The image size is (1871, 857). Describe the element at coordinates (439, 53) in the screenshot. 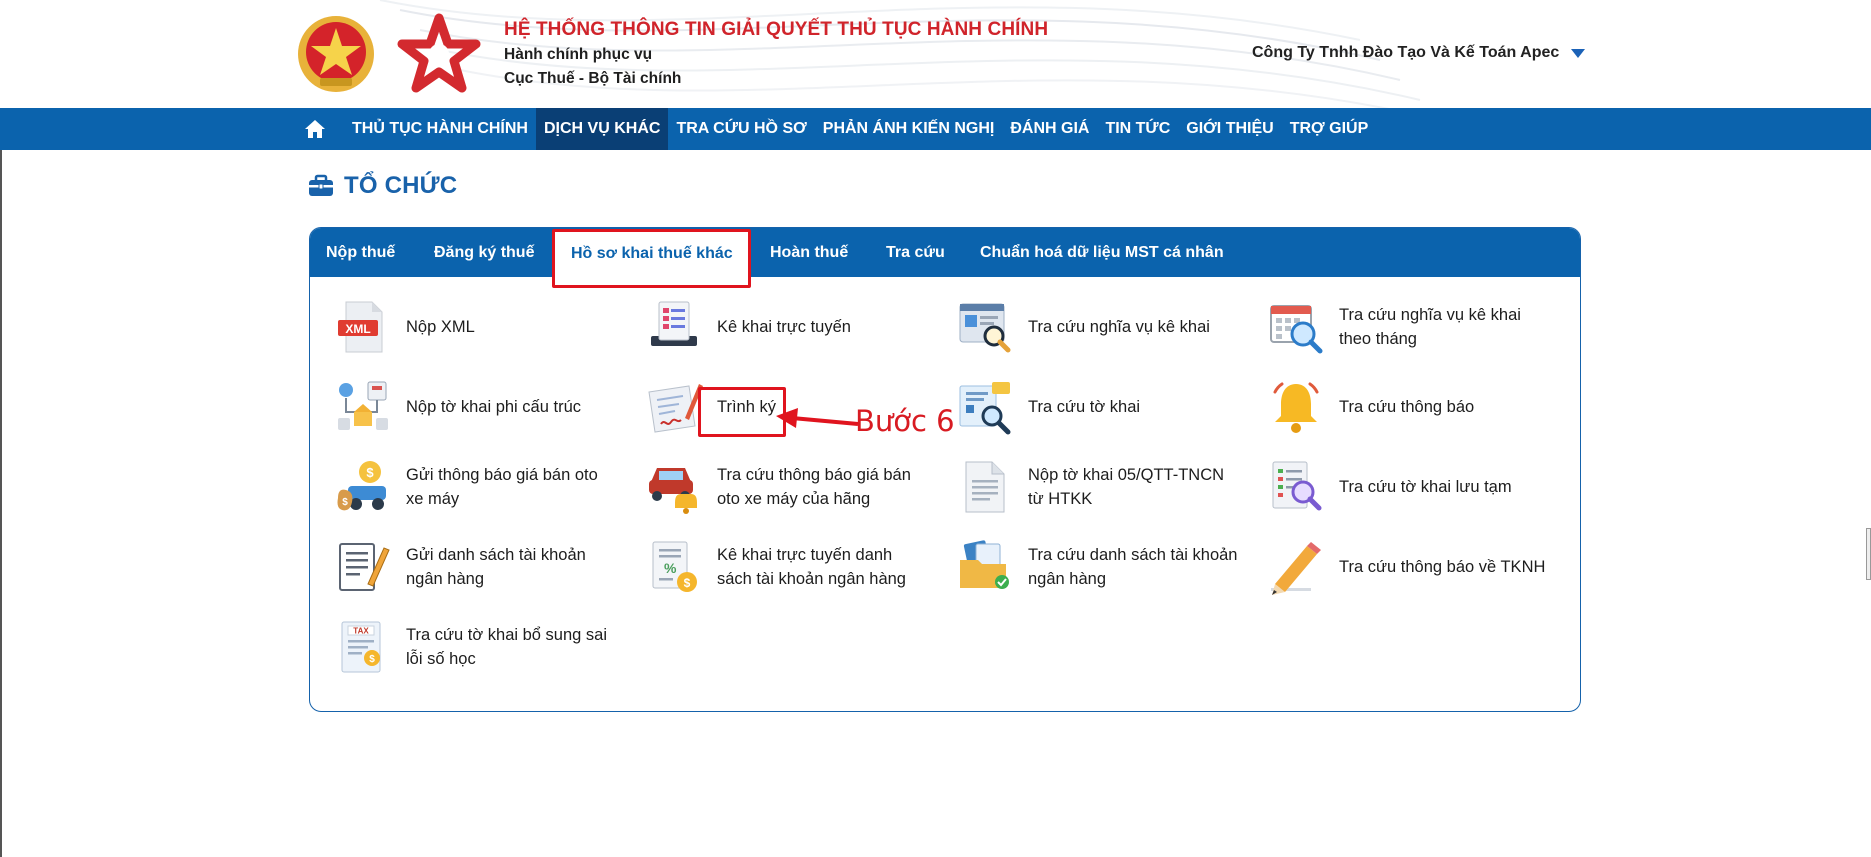

I see `tax-department-star-logo` at that location.